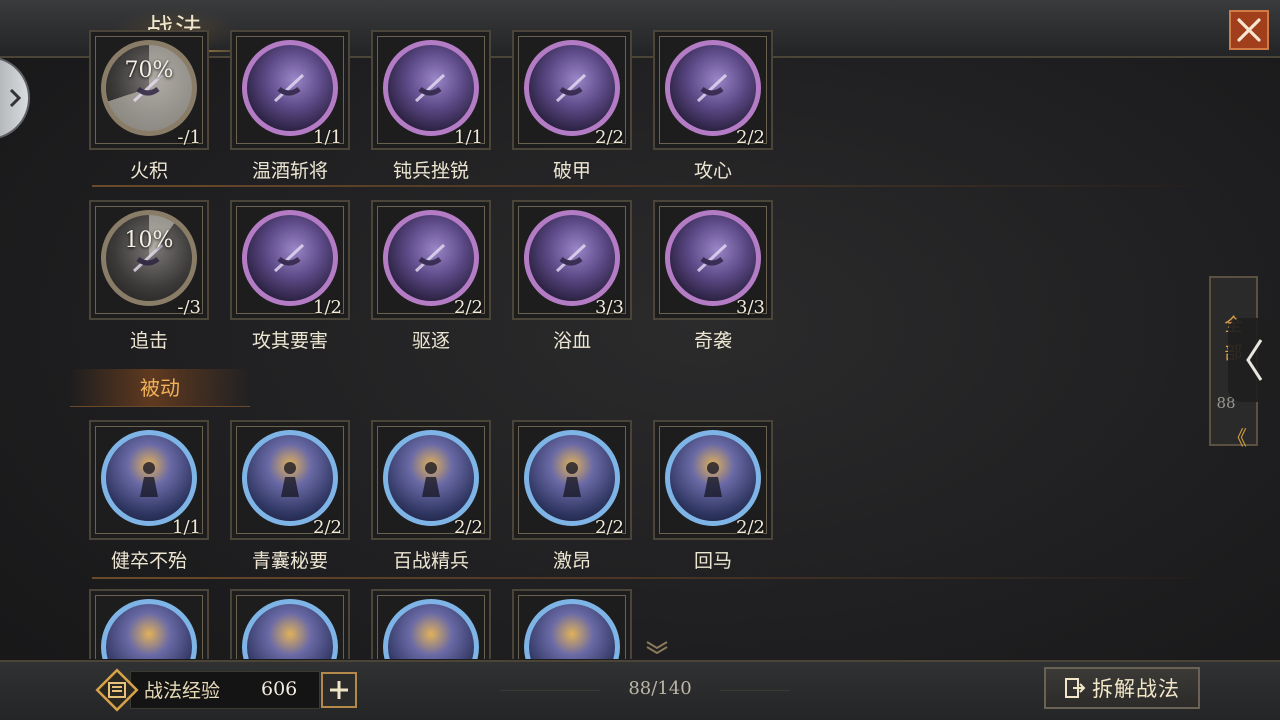  I want to click on section-label: 被动, so click(160, 388).